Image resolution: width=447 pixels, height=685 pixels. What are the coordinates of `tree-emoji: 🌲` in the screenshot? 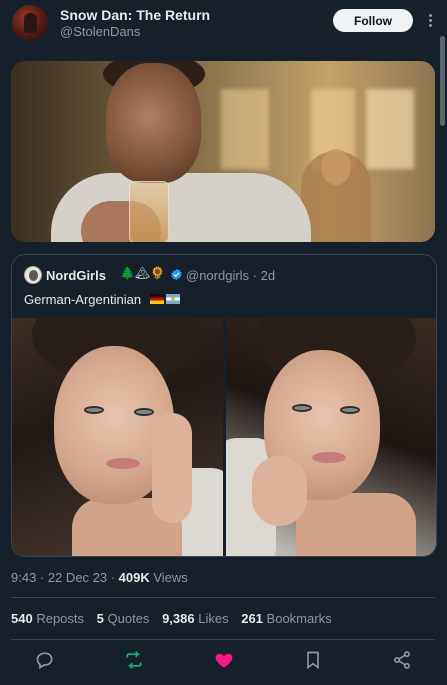 It's located at (127, 273).